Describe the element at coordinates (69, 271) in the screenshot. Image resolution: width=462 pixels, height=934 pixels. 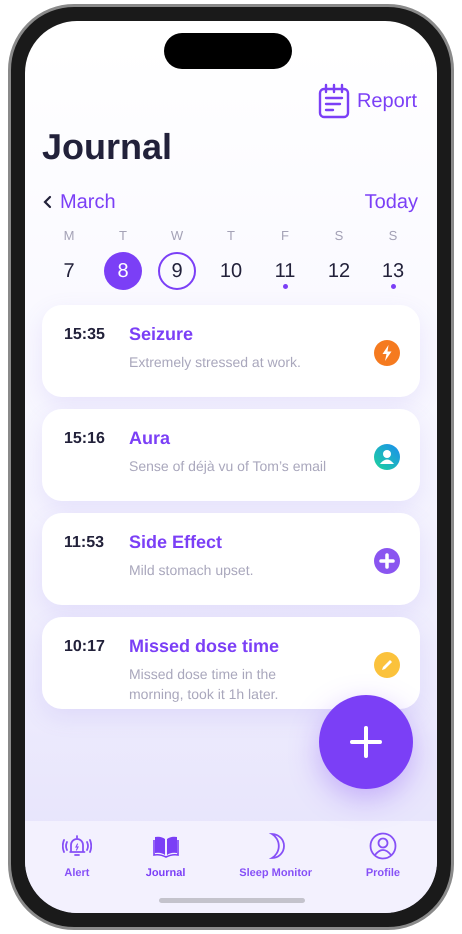
I see `day-button: 7` at that location.